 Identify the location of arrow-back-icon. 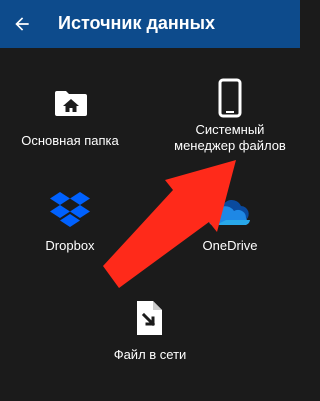
(22, 24).